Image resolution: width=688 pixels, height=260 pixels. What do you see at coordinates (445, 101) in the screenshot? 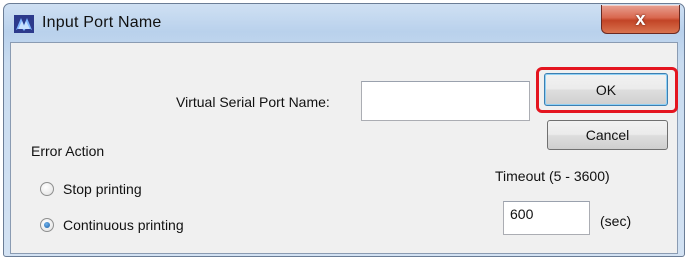
I see `port-name-input` at bounding box center [445, 101].